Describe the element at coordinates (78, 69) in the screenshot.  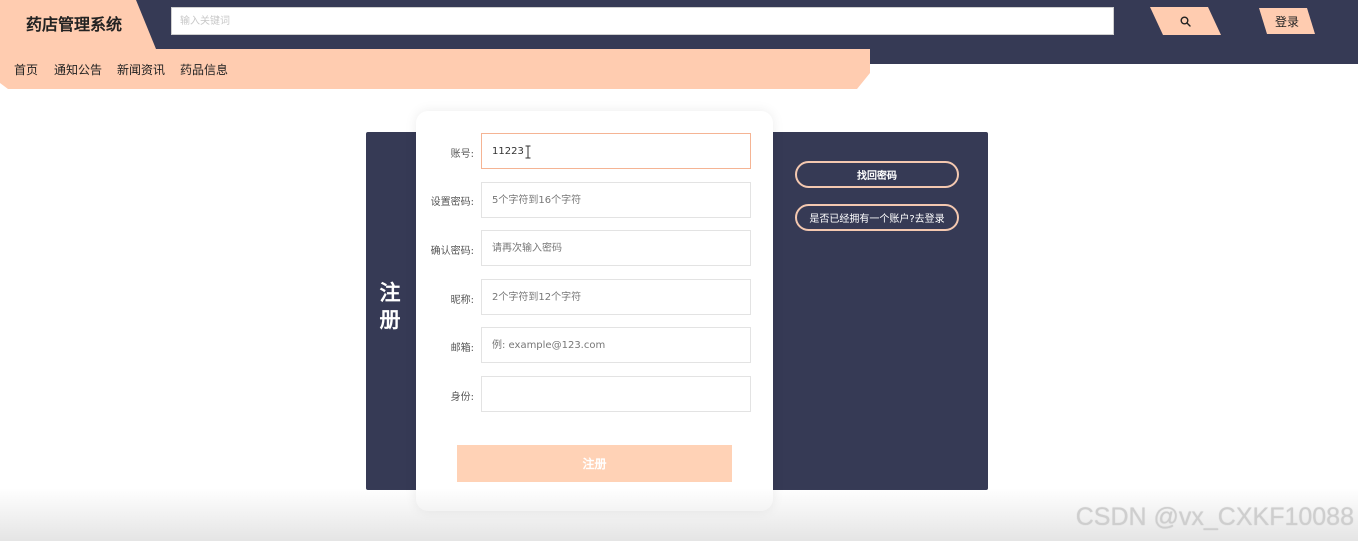
I see `nav-item-notices: 通知公告` at that location.